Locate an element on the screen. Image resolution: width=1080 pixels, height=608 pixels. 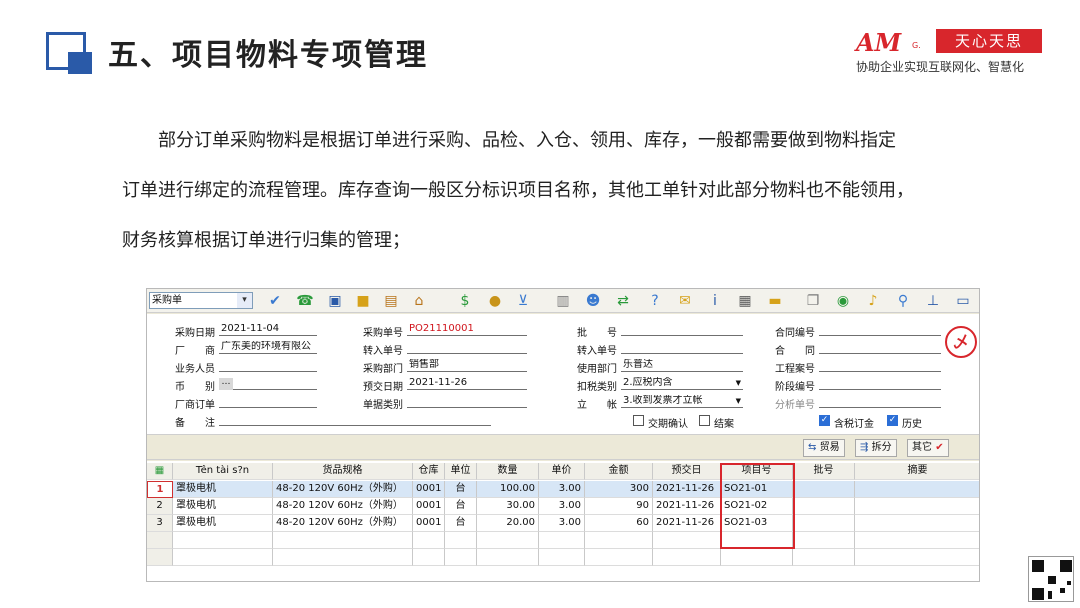
use-dept-field: 乐普达 is located at coordinates (682, 365).